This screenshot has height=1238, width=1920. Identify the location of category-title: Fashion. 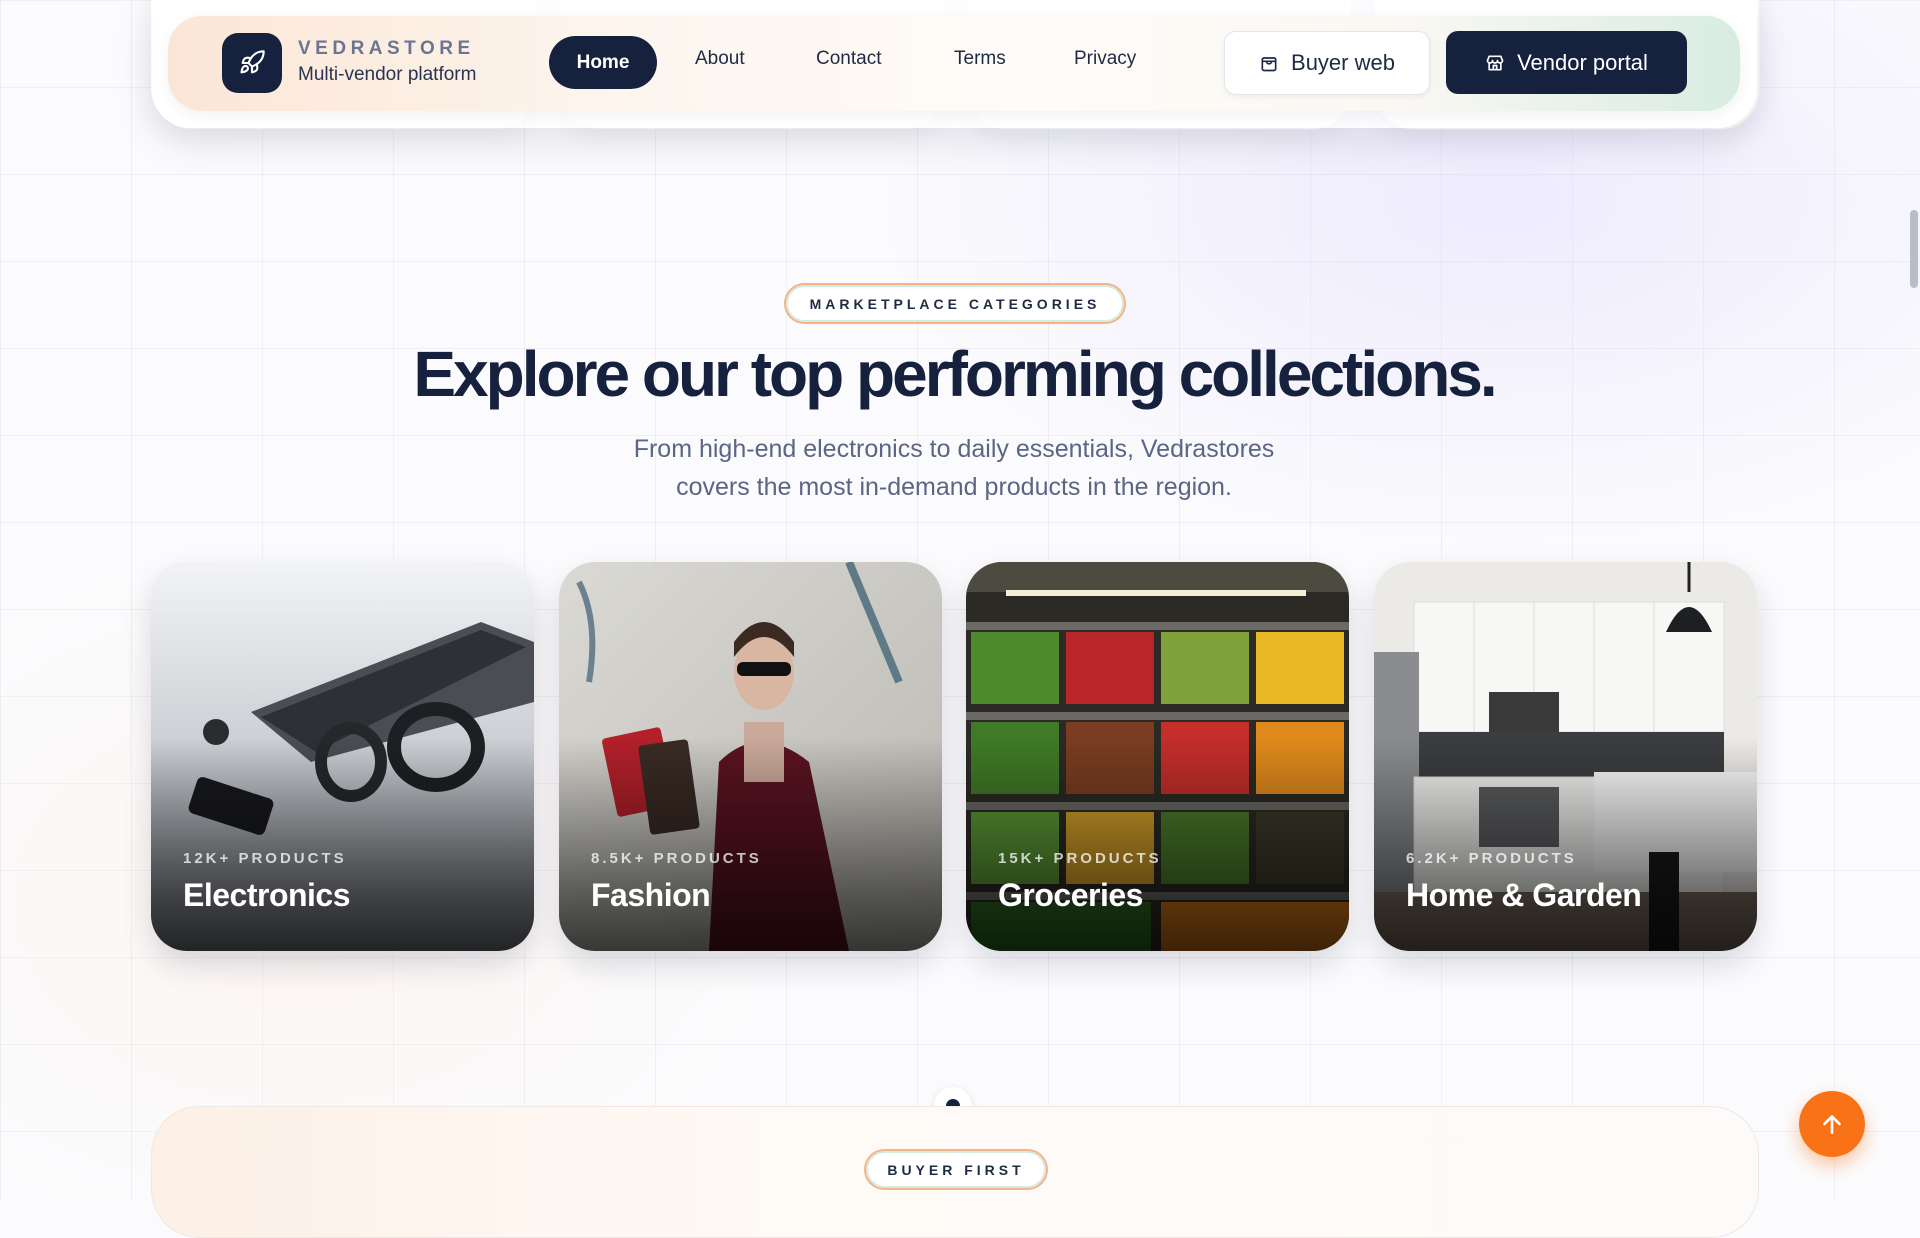
(651, 895).